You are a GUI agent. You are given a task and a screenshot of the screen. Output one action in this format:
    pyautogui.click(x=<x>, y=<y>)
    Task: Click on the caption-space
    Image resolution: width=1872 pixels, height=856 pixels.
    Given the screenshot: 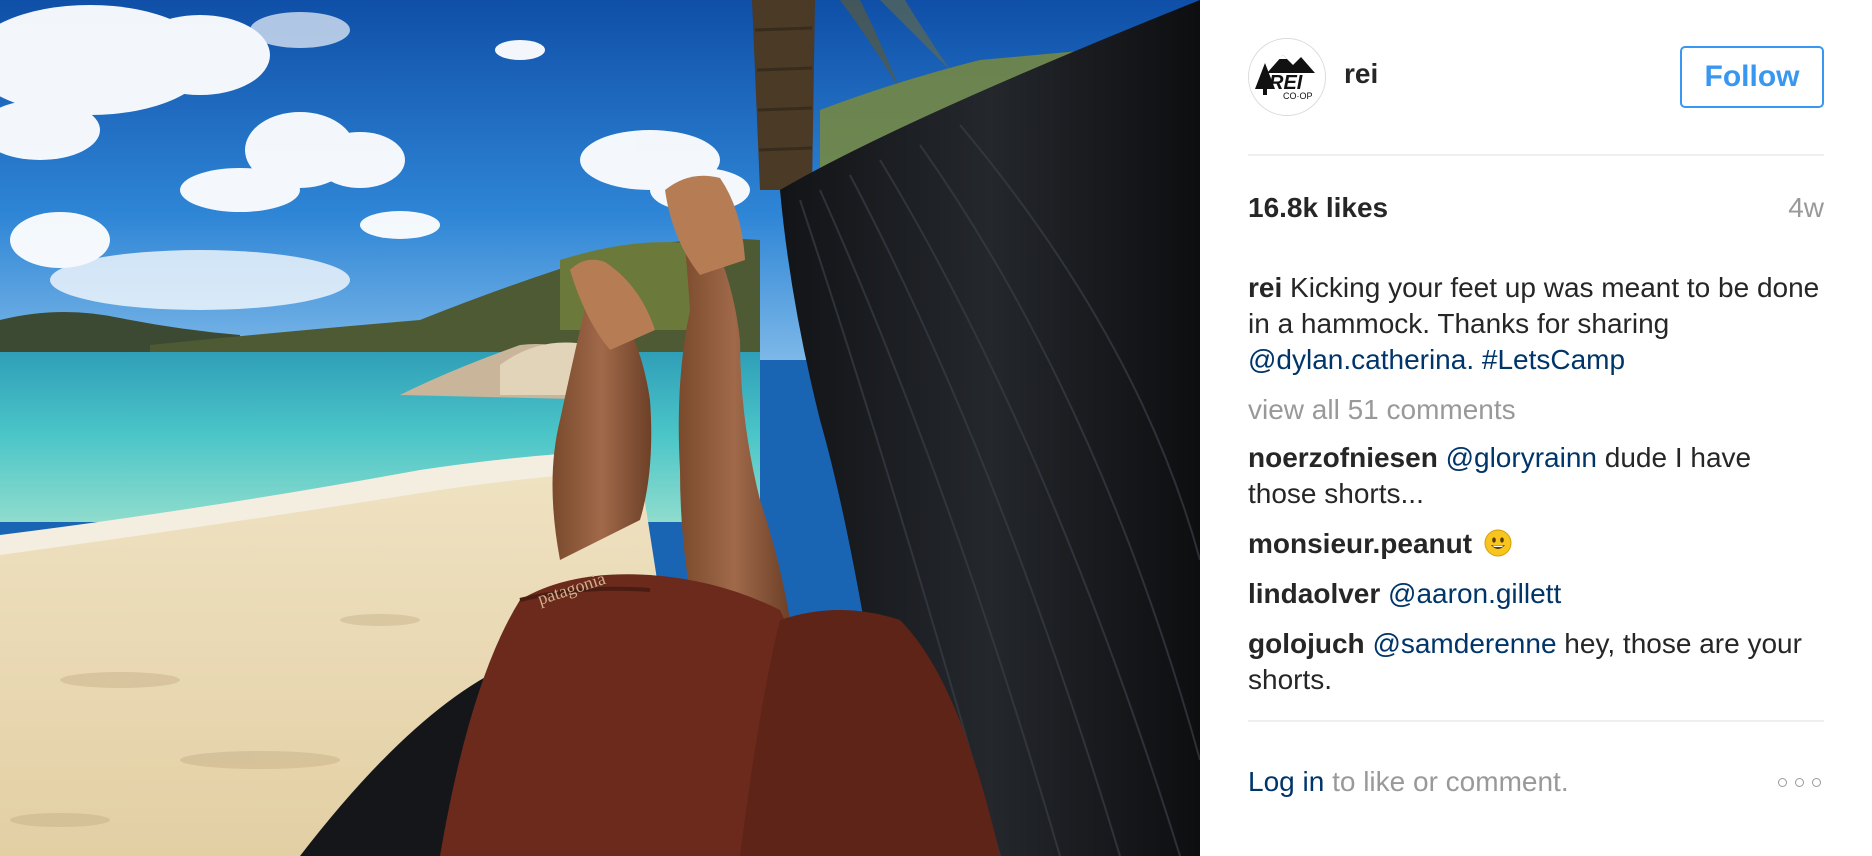 What is the action you would take?
    pyautogui.click(x=1478, y=359)
    